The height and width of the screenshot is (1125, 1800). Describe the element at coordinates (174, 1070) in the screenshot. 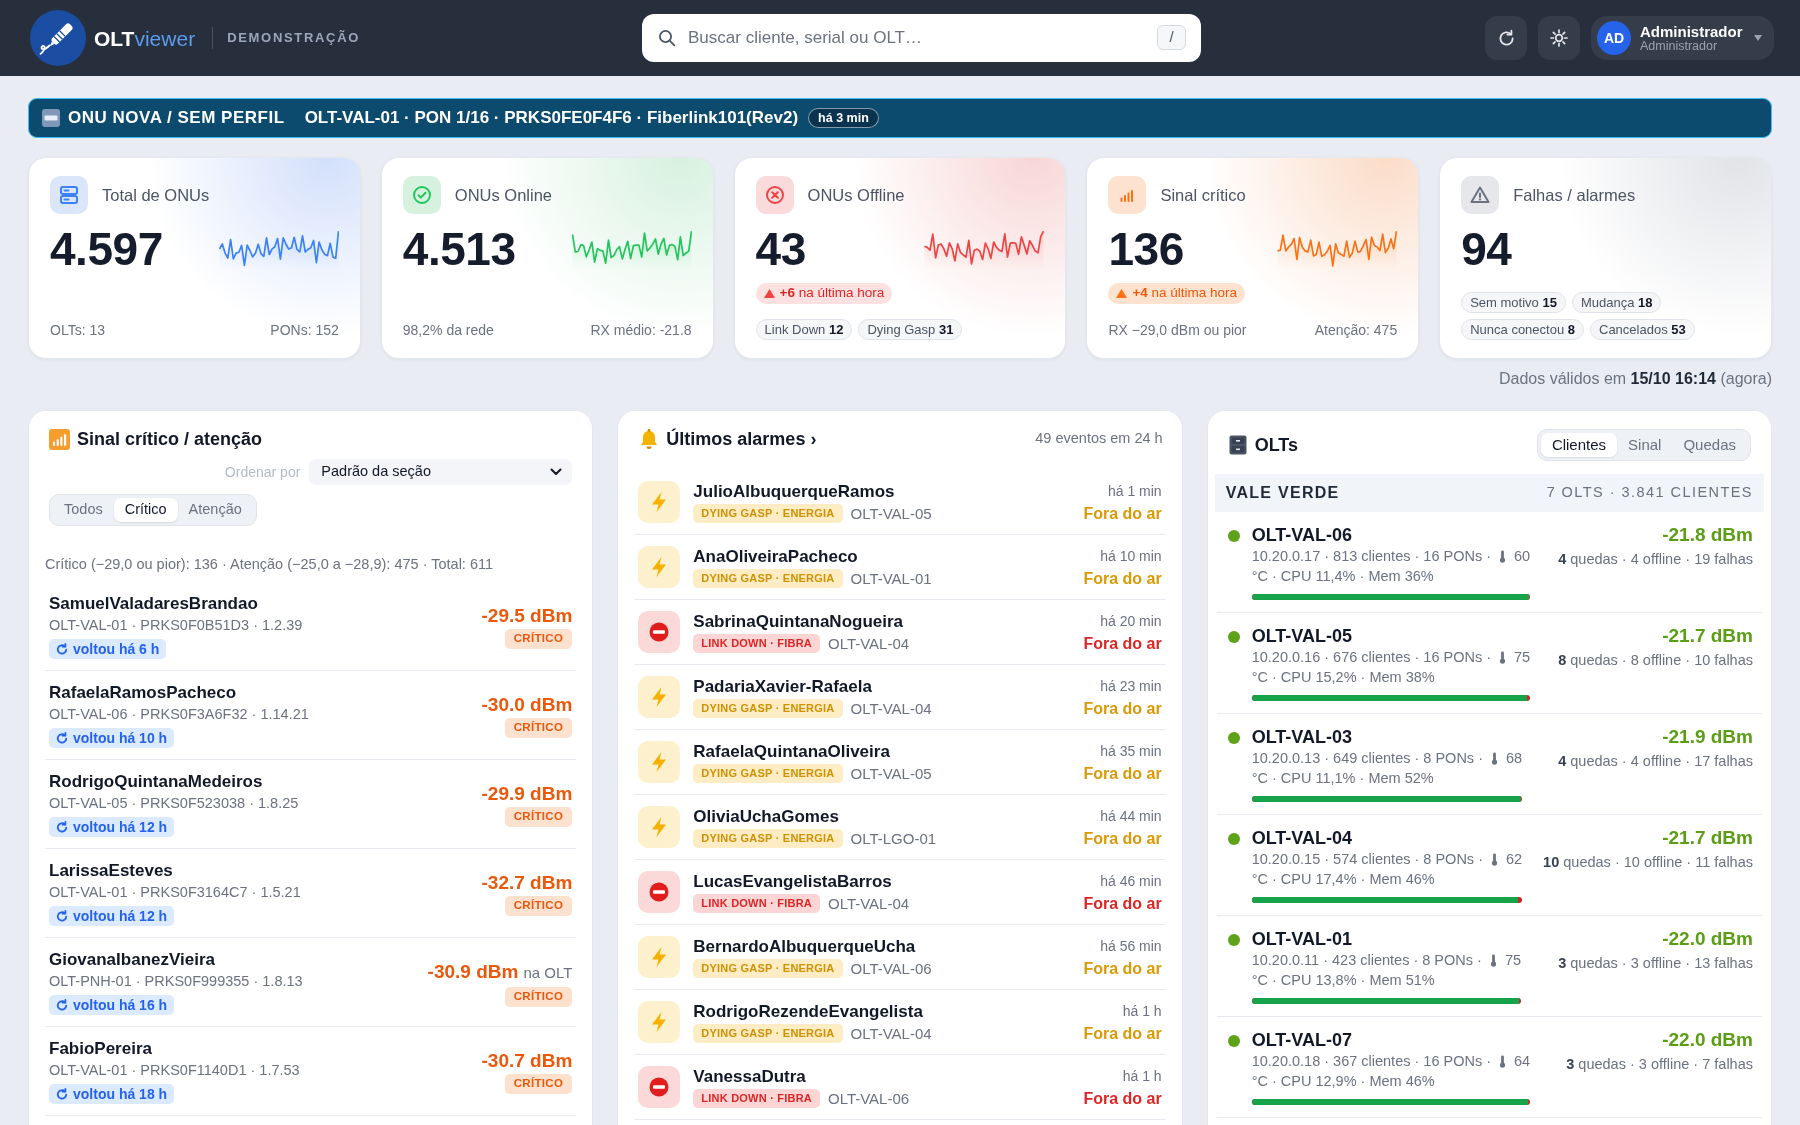

I see `client-detail: OLT-VAL-01 · PRKS0F1140D1 · 1.7.53` at that location.